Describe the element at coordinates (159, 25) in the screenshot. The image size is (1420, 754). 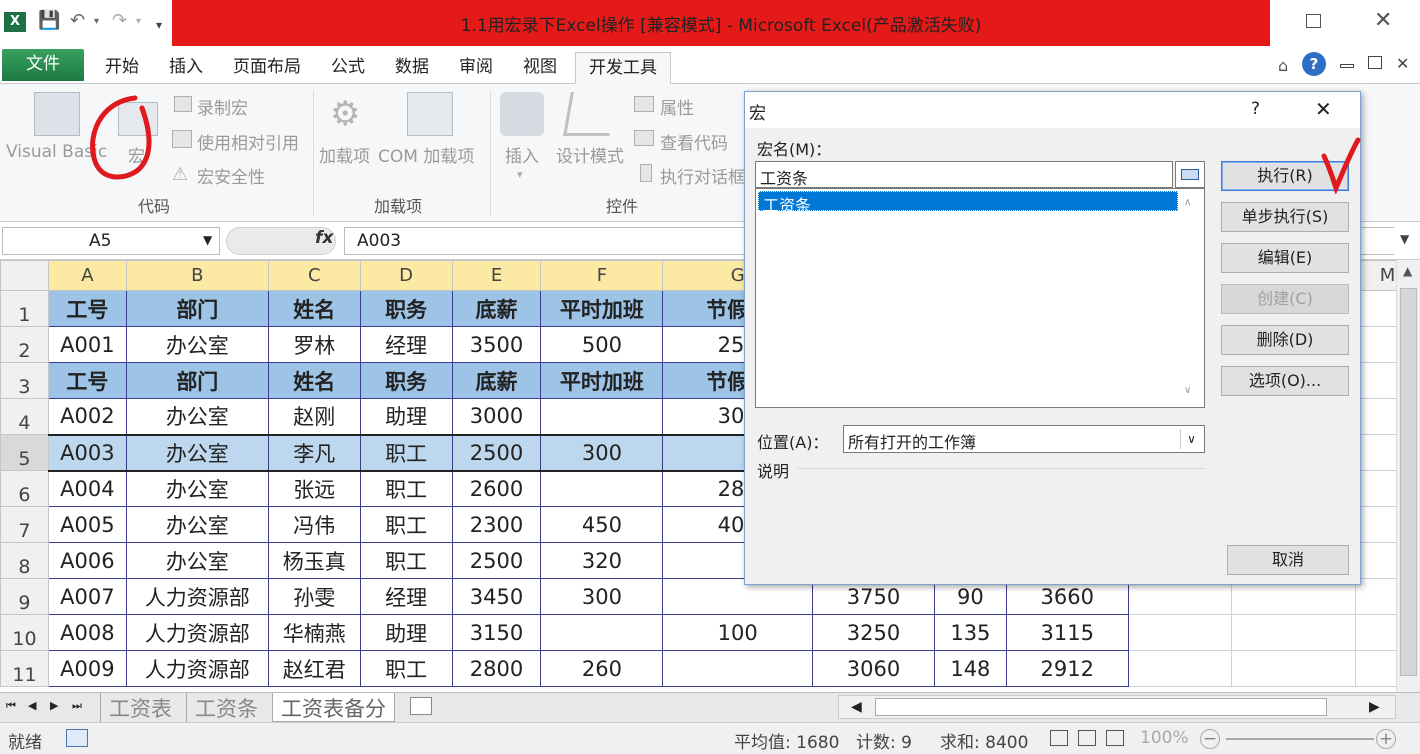
I see `customize-qat-icon: ▾` at that location.